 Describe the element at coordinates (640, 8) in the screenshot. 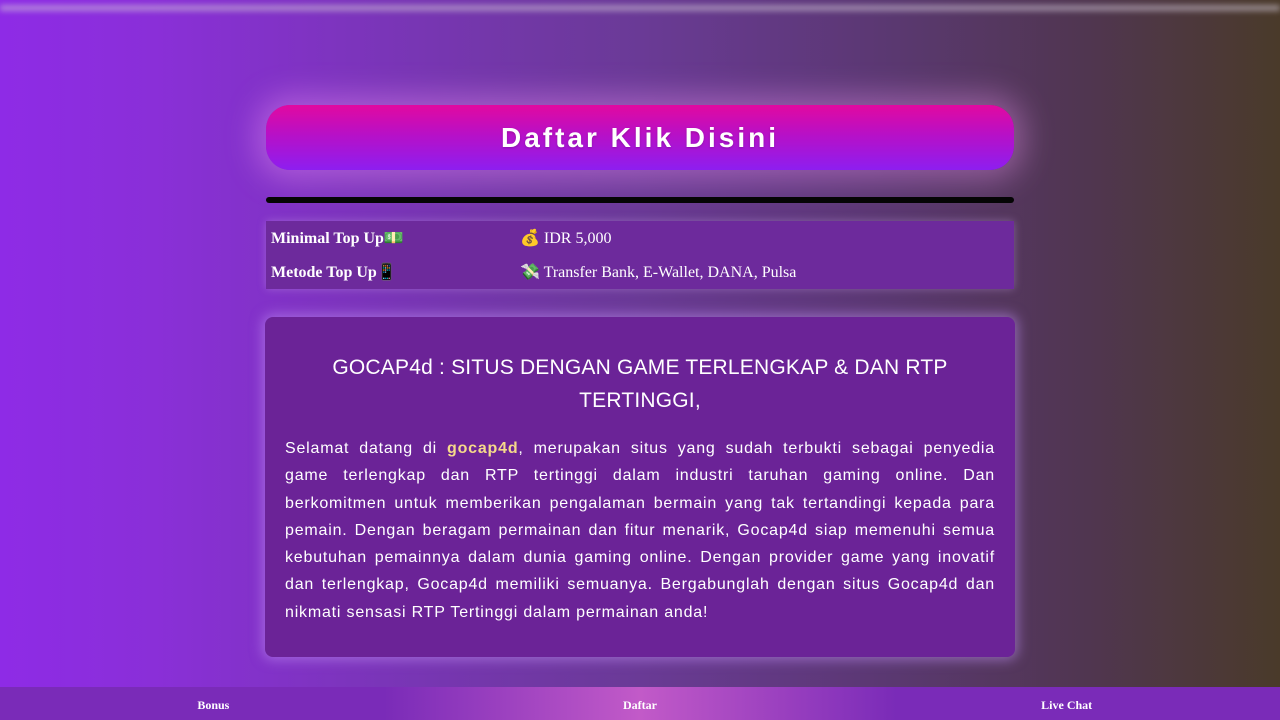

I see `top-glow-bar` at that location.